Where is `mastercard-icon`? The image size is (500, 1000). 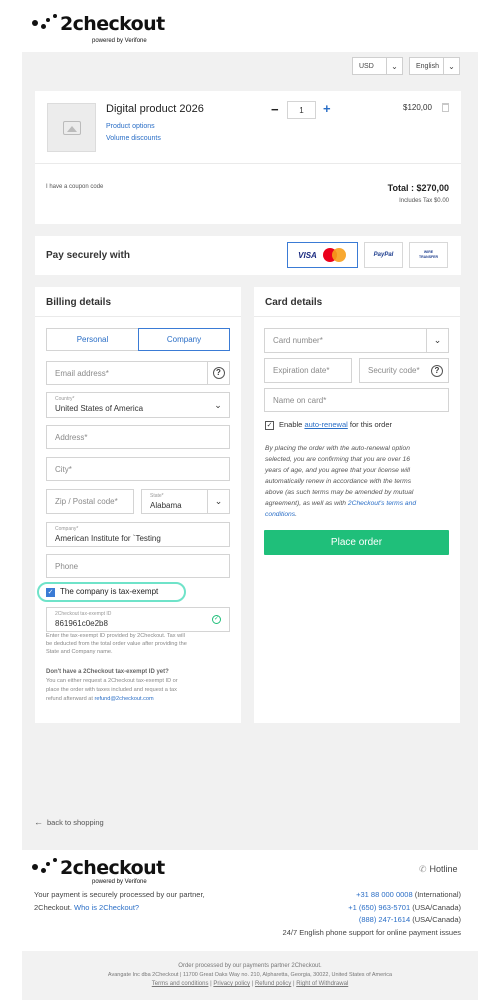
mastercard-icon is located at coordinates (334, 255).